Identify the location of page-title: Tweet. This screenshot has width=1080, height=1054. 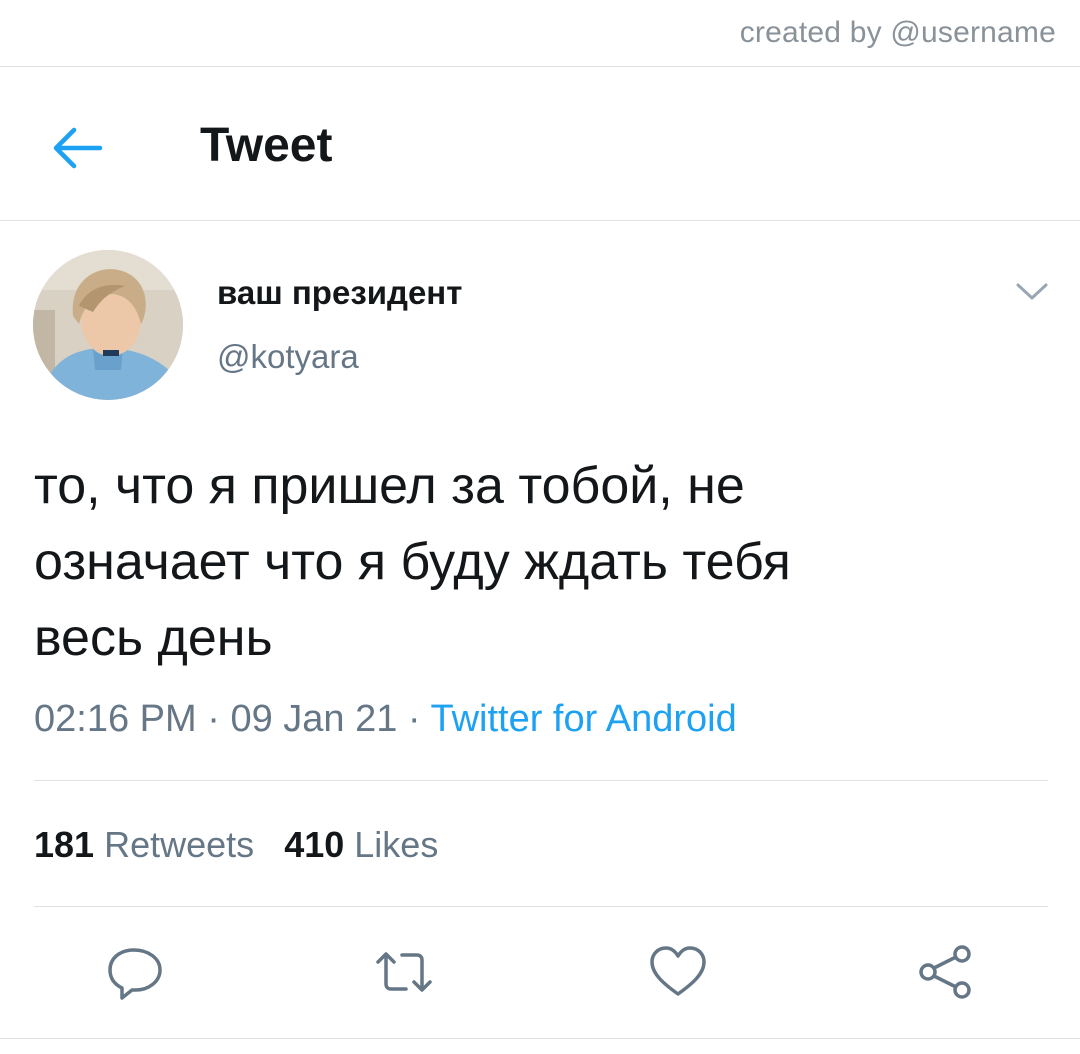
(266, 145).